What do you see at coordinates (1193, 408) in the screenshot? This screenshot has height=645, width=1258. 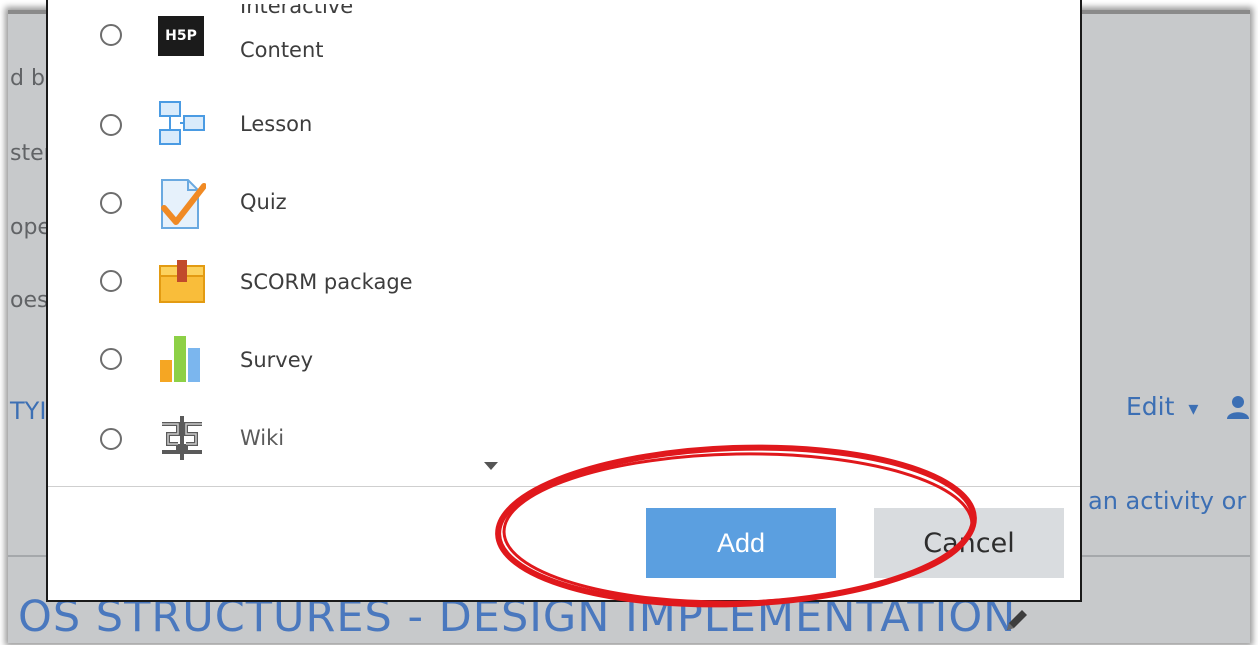 I see `caret-down-icon: ▾` at bounding box center [1193, 408].